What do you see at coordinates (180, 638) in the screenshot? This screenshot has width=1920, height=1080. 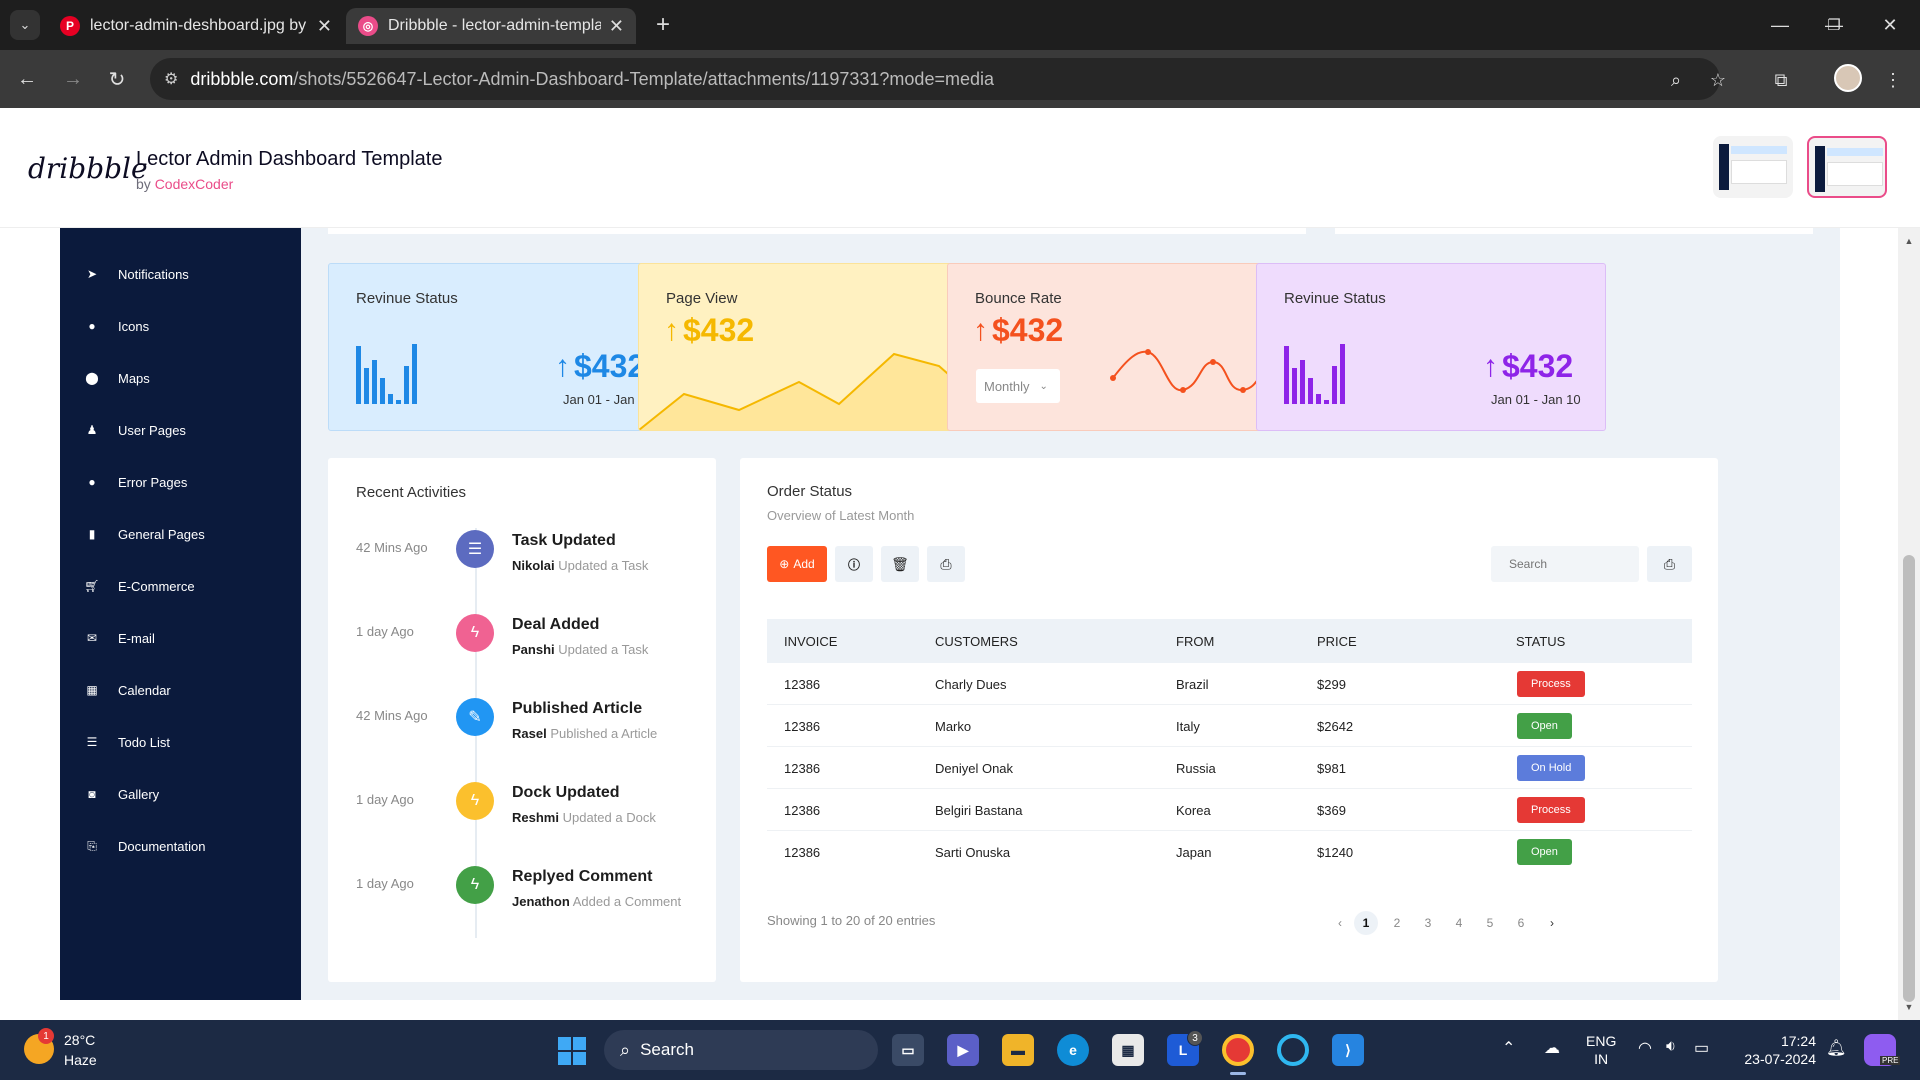 I see `sidebar-item-e-mail: ✉ E-mail` at bounding box center [180, 638].